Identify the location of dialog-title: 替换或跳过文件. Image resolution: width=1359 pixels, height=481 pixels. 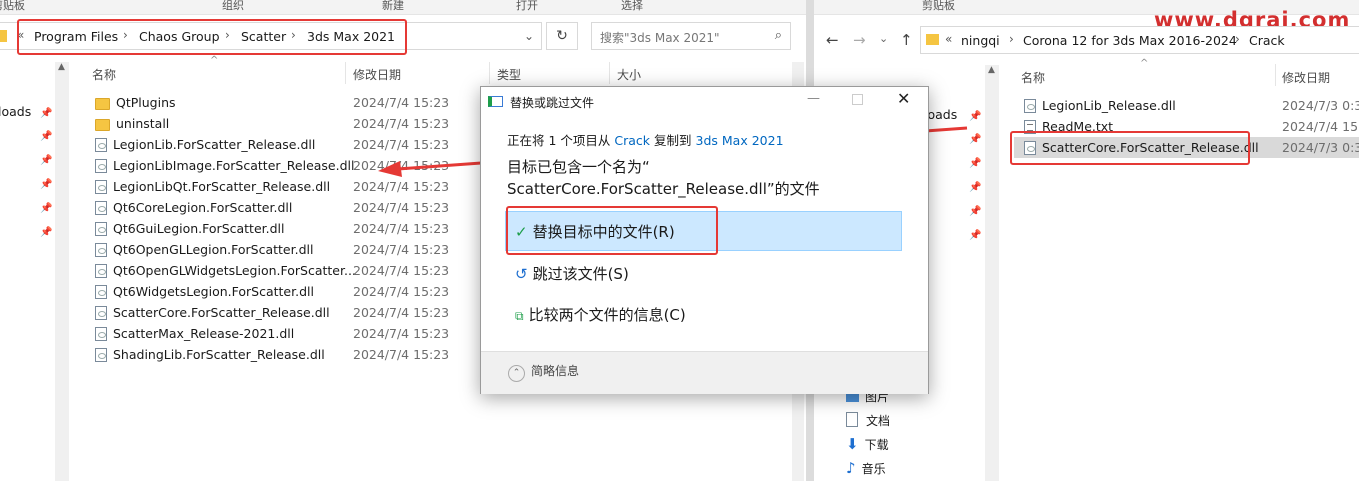
(552, 103).